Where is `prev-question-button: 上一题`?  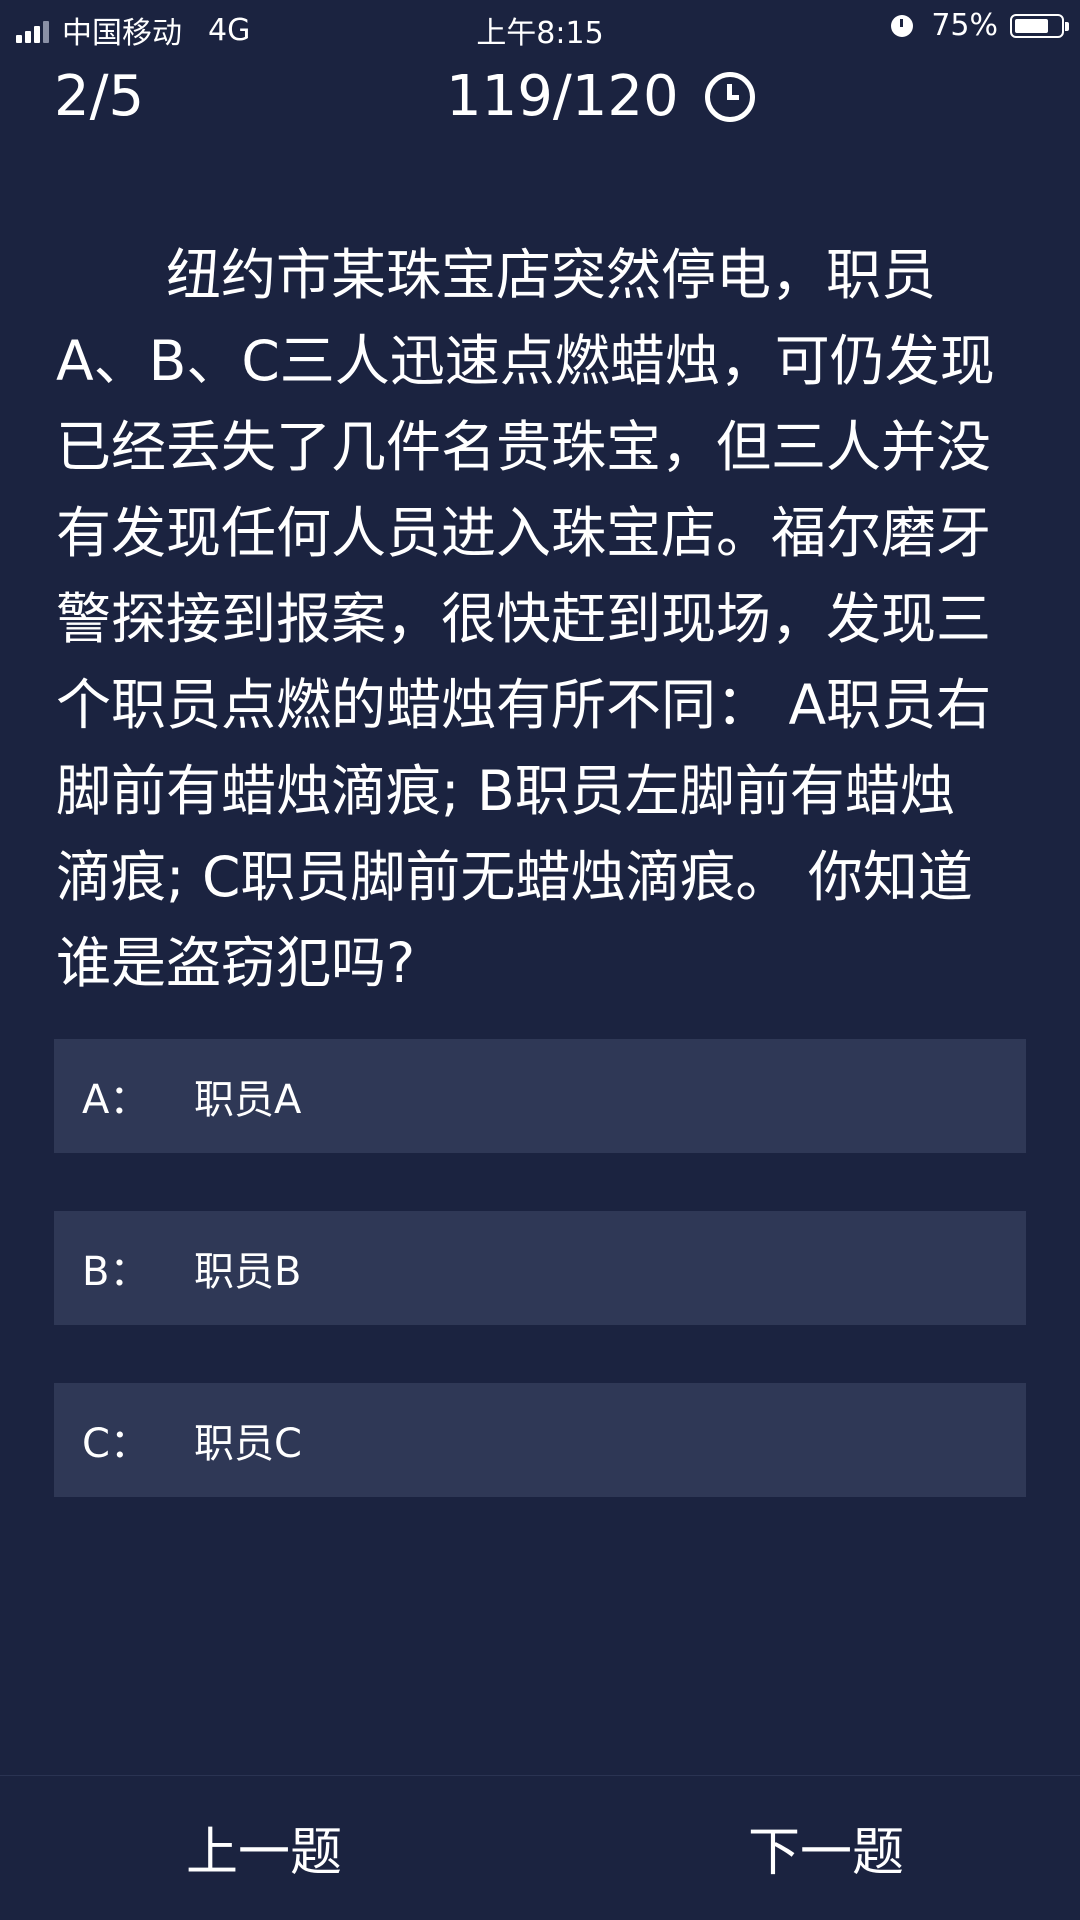
prev-question-button: 上一题 is located at coordinates (264, 1847).